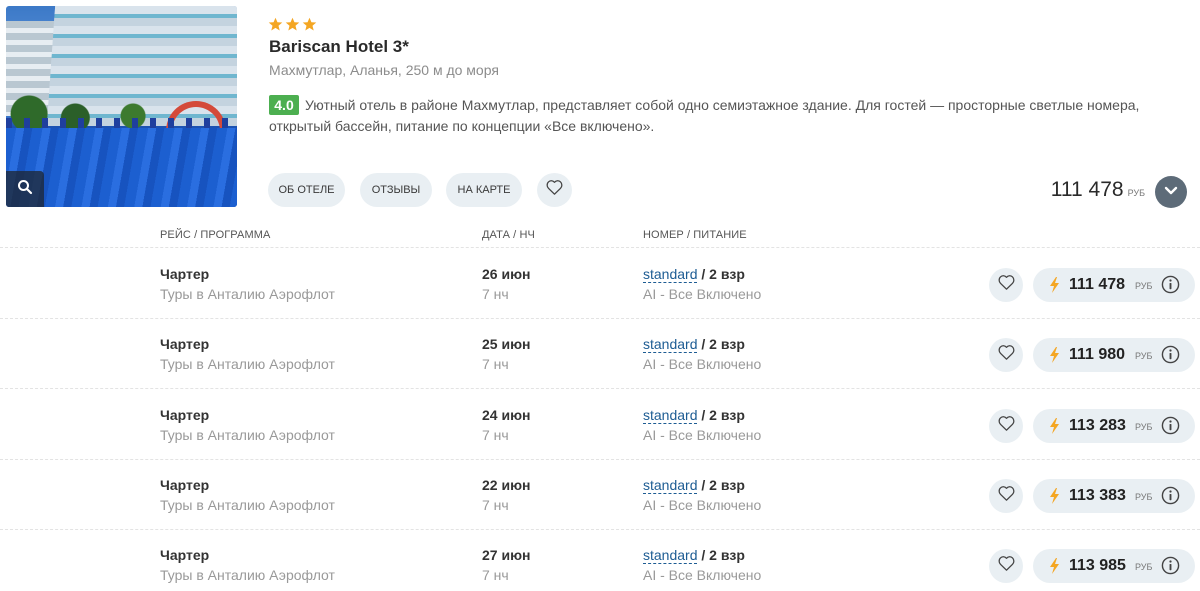 This screenshot has width=1200, height=591. Describe the element at coordinates (1087, 189) in the screenshot. I see `min-price-value: 111 478` at that location.